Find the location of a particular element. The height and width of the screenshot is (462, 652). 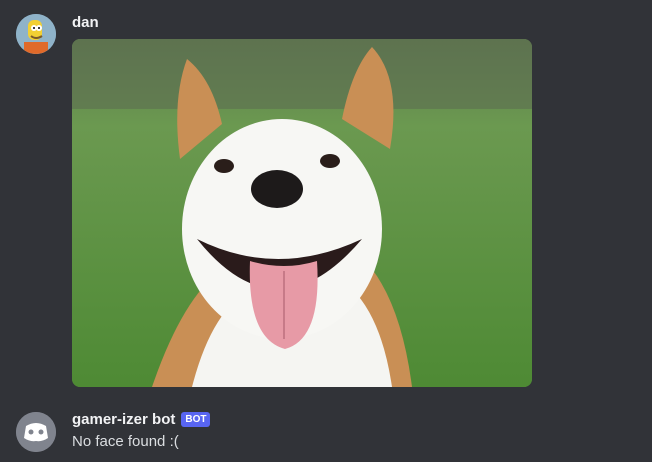

author-name: gamer-izer bot BOT is located at coordinates (141, 419).